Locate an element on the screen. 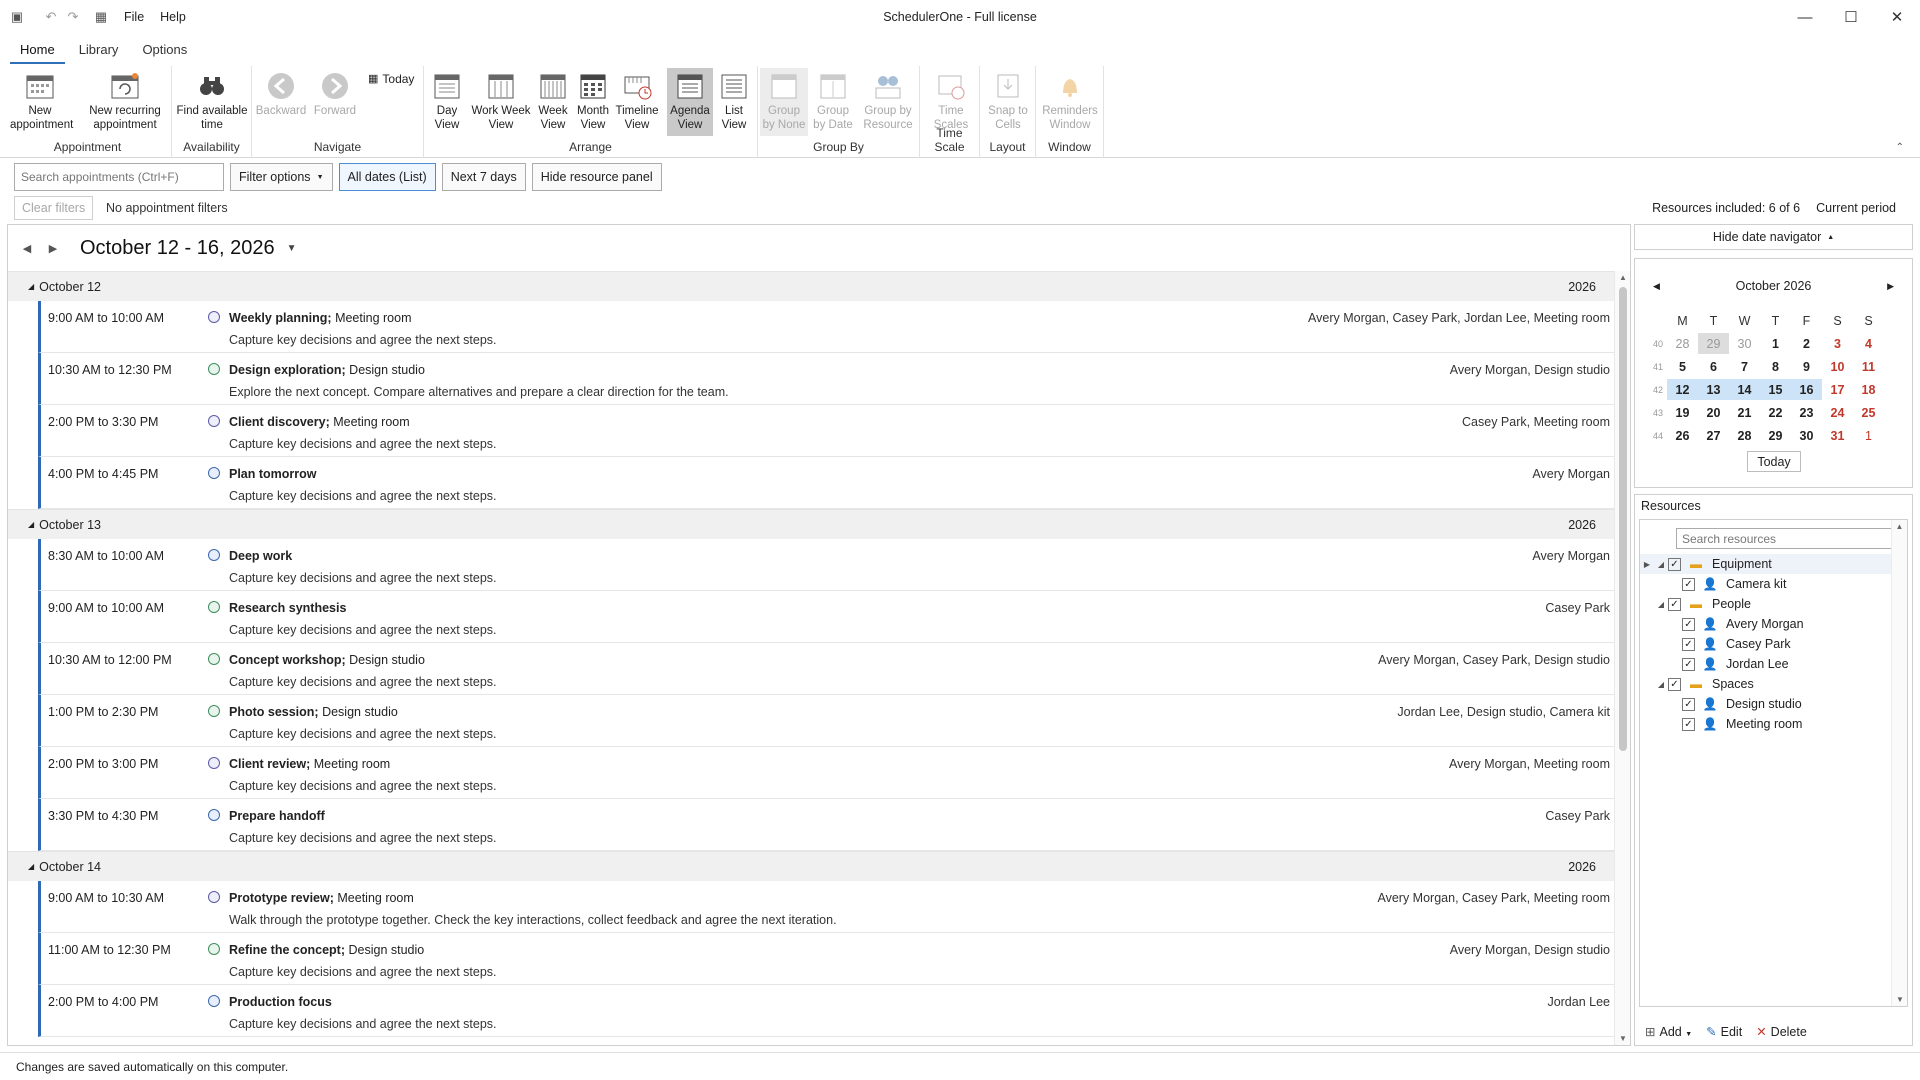  resource-item-row: ✓ 👤 Casey Park is located at coordinates (1765, 644).